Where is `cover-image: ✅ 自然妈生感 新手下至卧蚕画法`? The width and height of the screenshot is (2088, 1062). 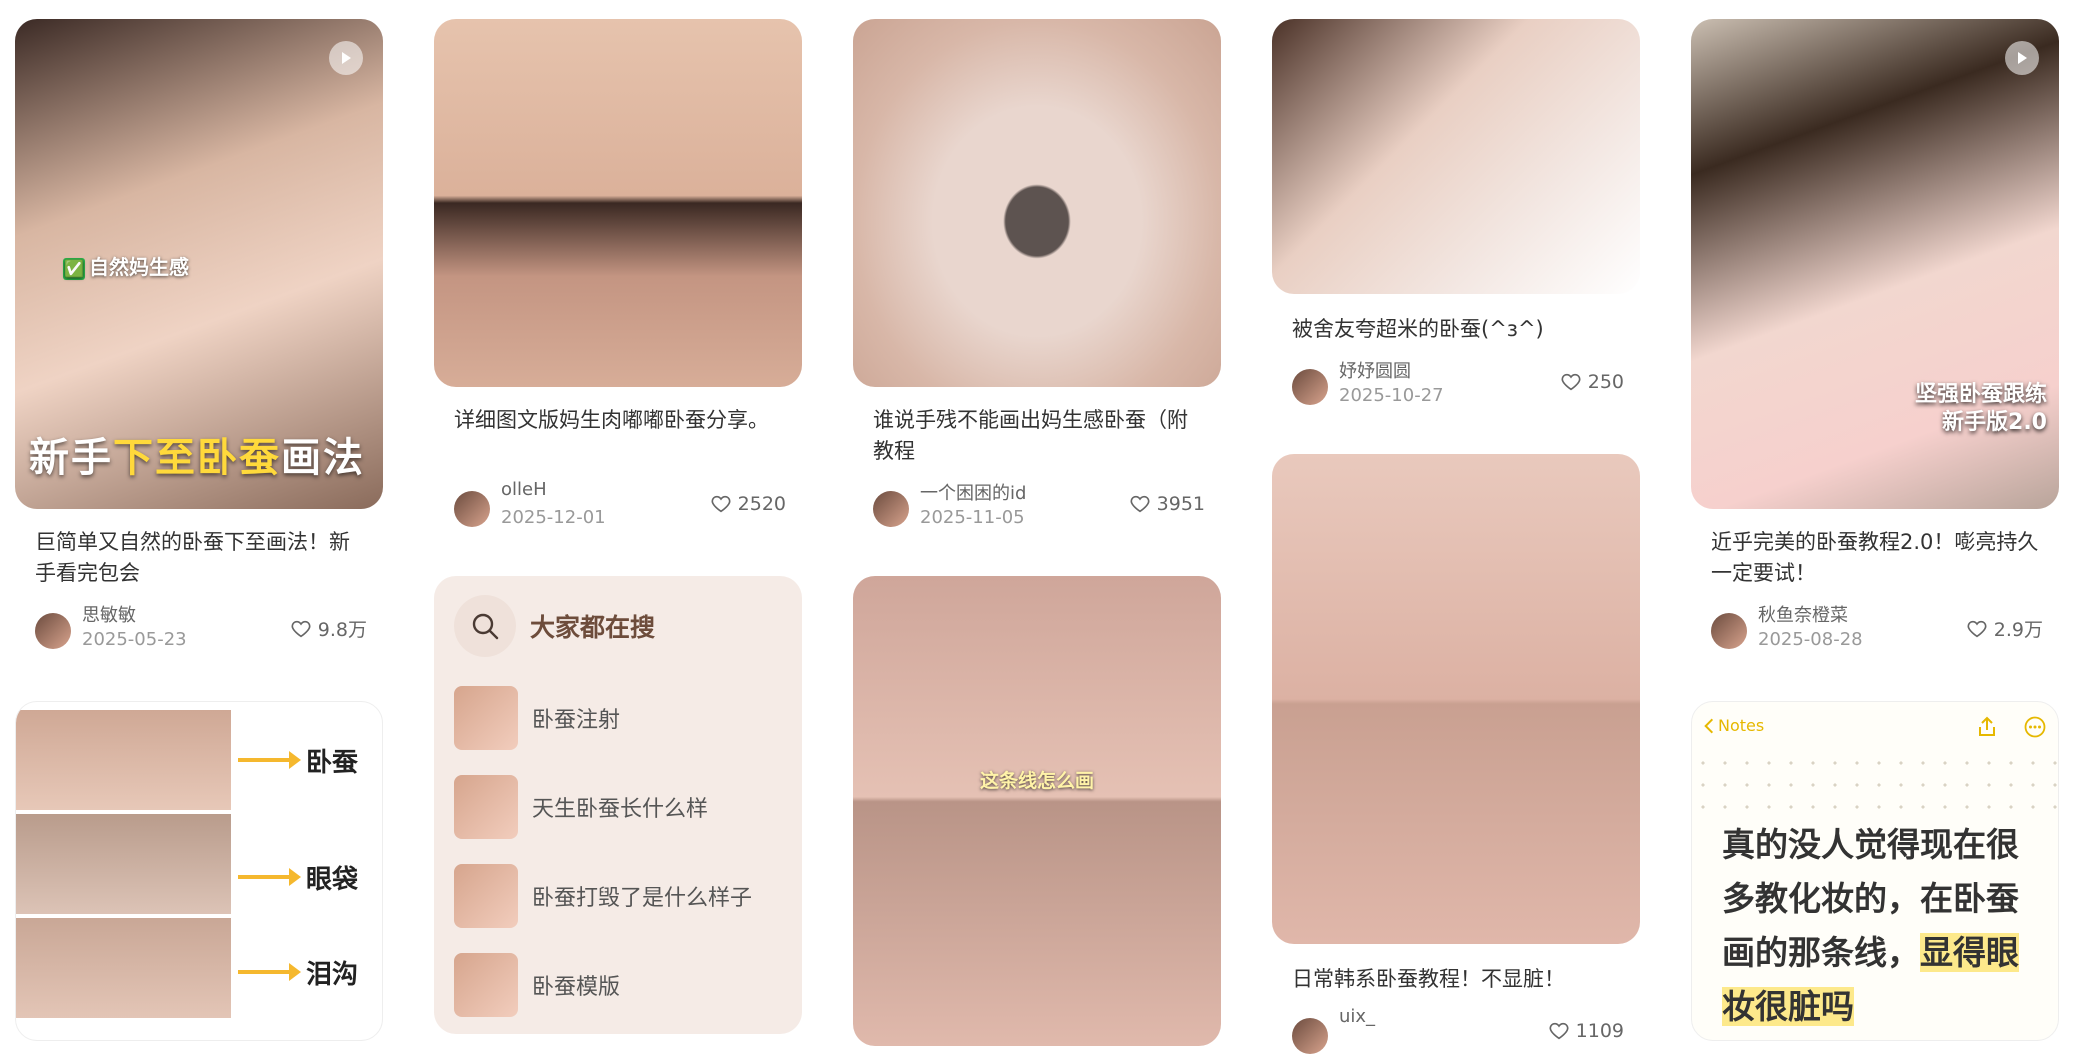
cover-image: ✅ 自然妈生感 新手下至卧蚕画法 is located at coordinates (199, 264).